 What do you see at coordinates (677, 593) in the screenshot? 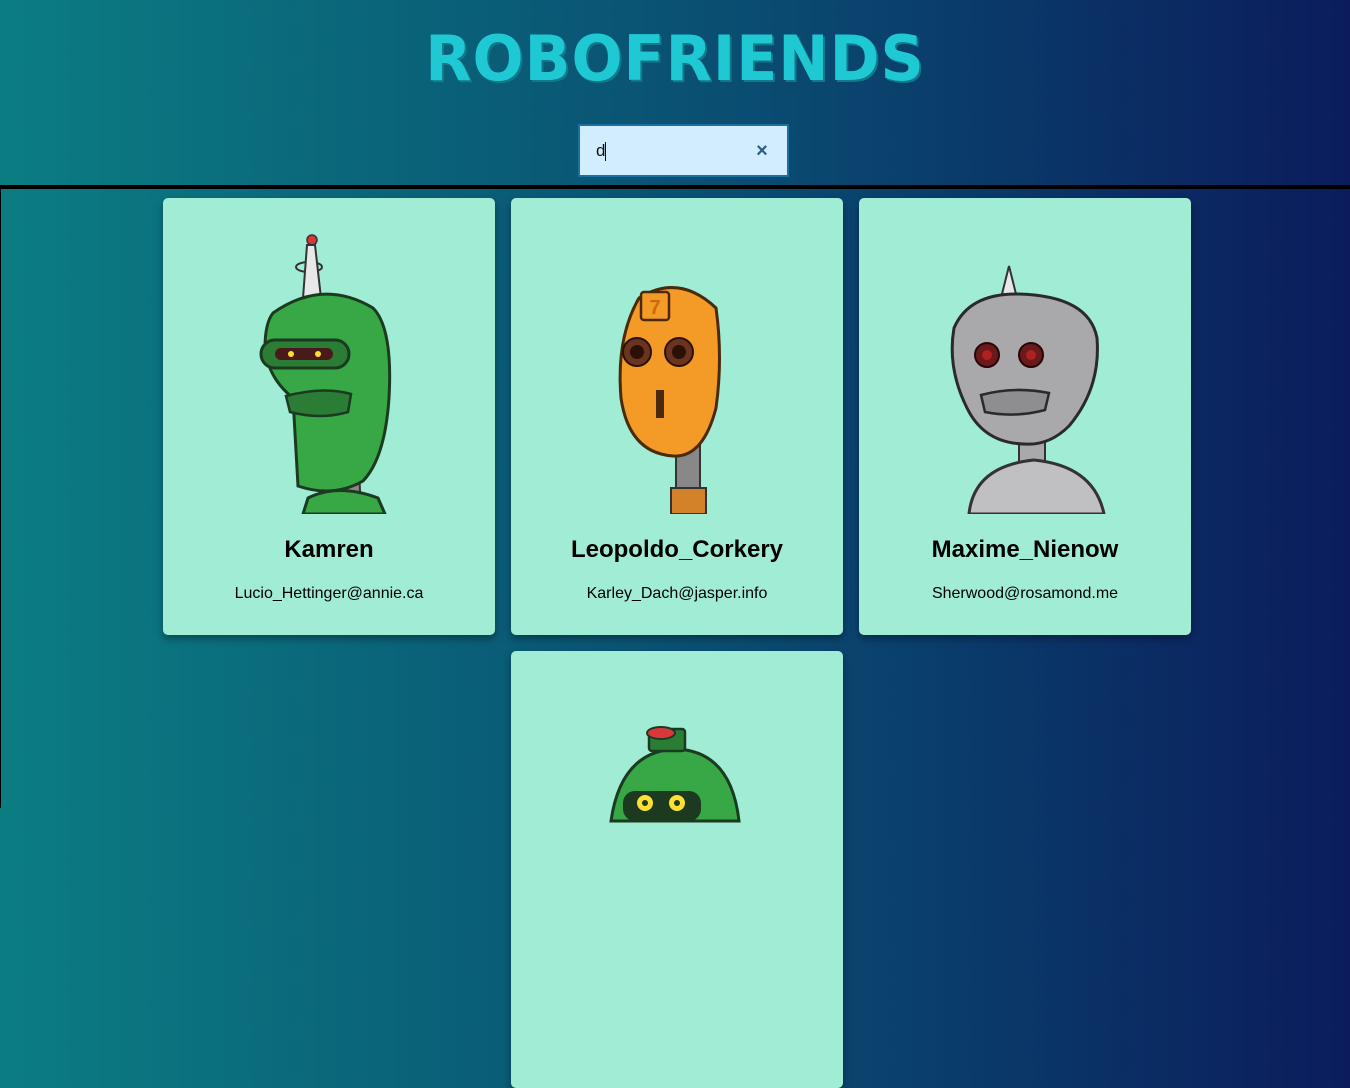
I see `robot-email: Karley_Dach@jasper.info` at bounding box center [677, 593].